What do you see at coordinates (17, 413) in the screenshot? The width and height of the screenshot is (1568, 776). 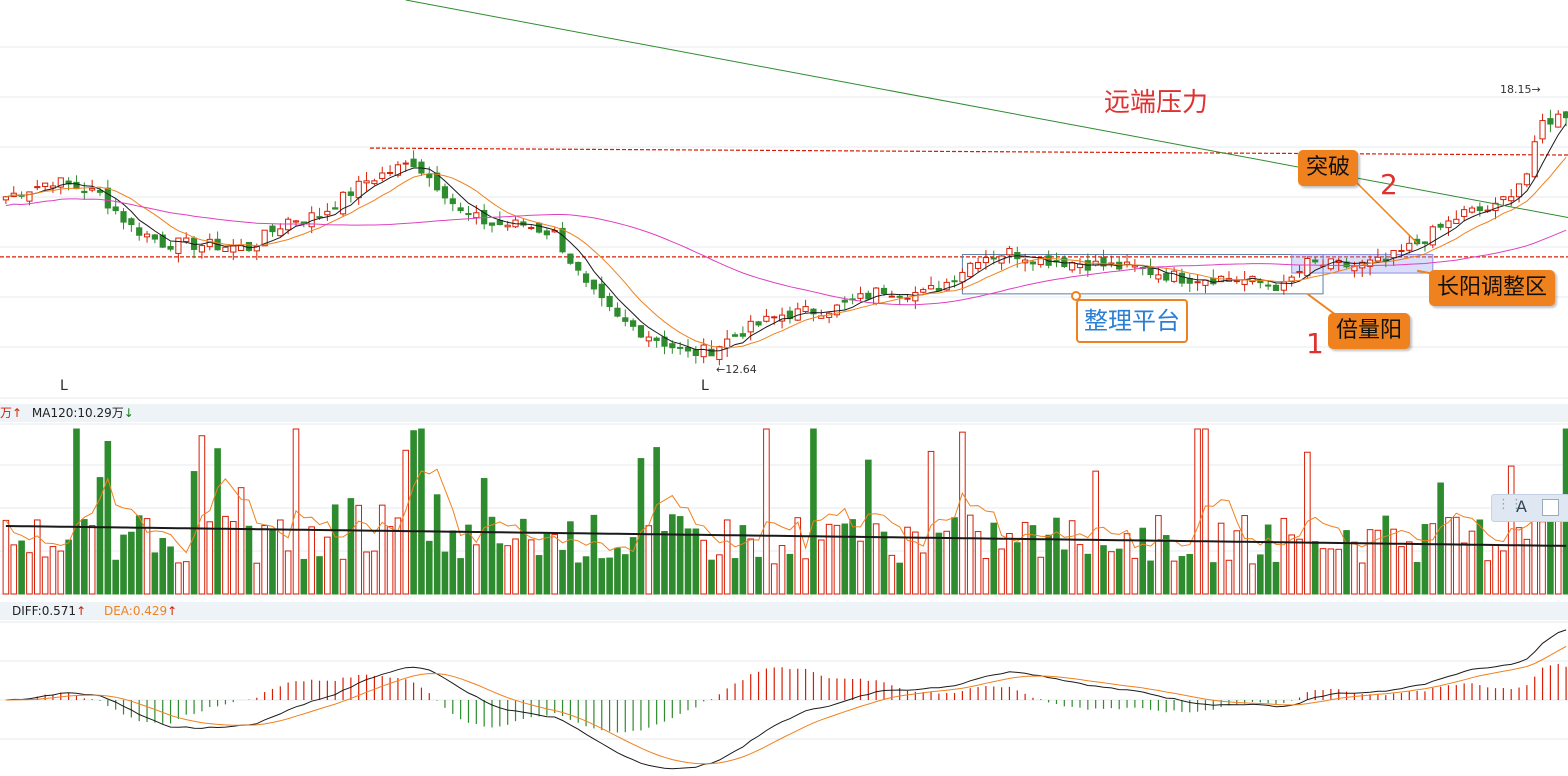 I see `arrow-up-icon: ↑` at bounding box center [17, 413].